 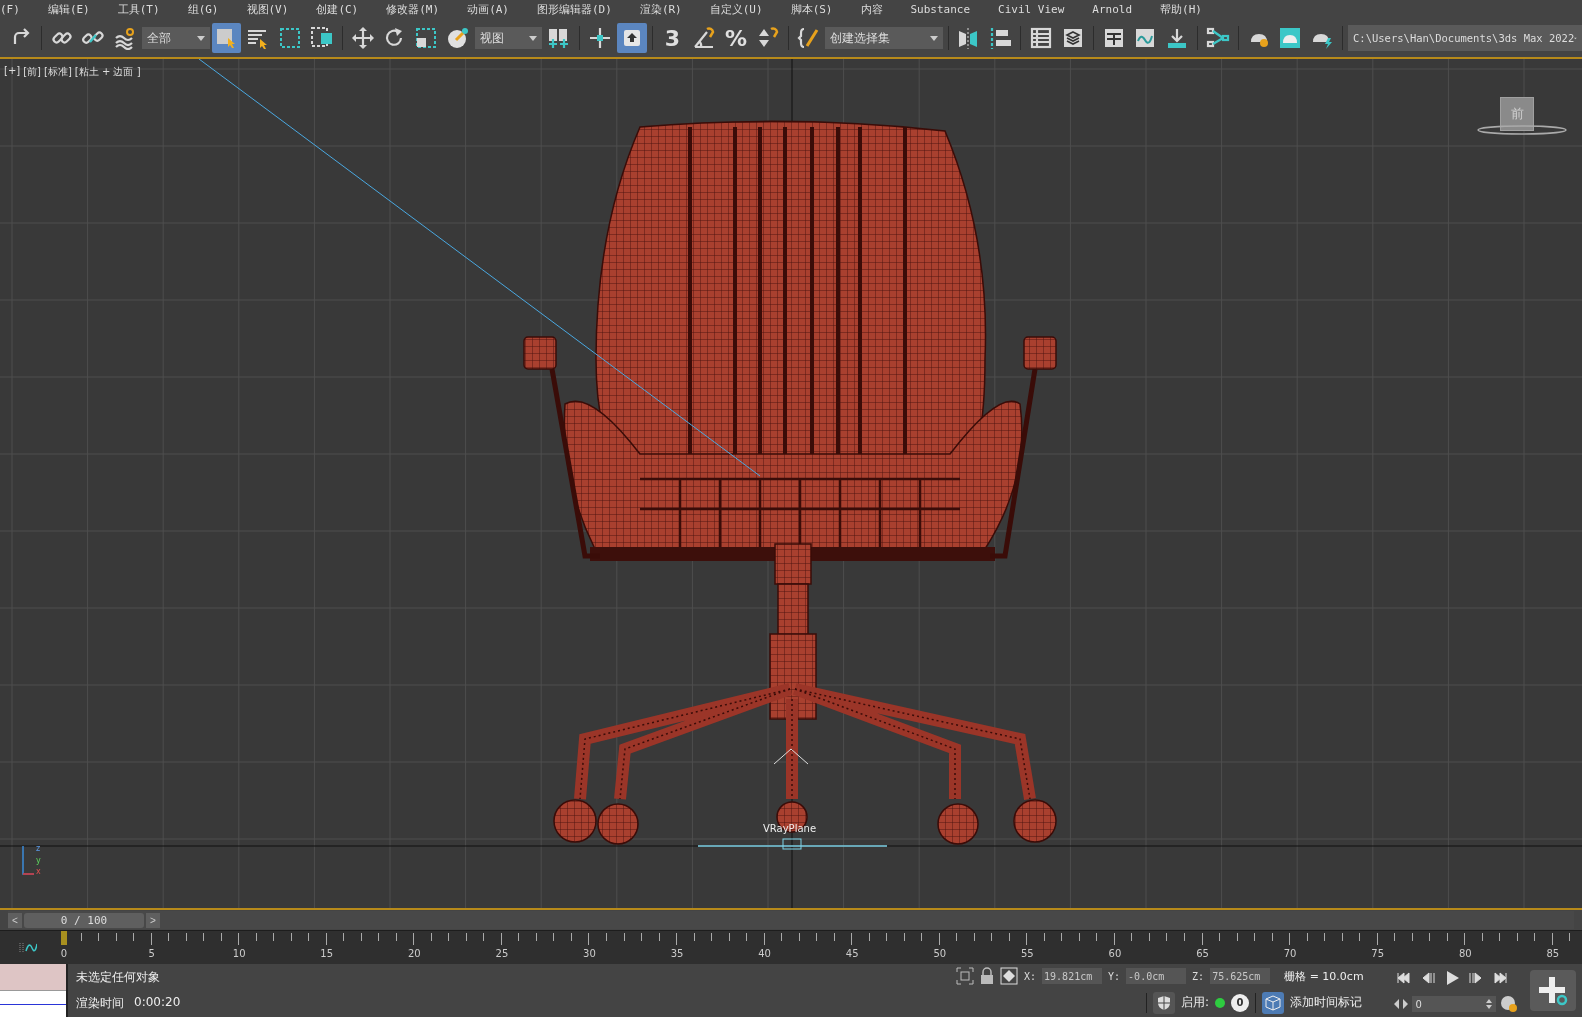 What do you see at coordinates (1041, 38) in the screenshot?
I see `table-list-icon` at bounding box center [1041, 38].